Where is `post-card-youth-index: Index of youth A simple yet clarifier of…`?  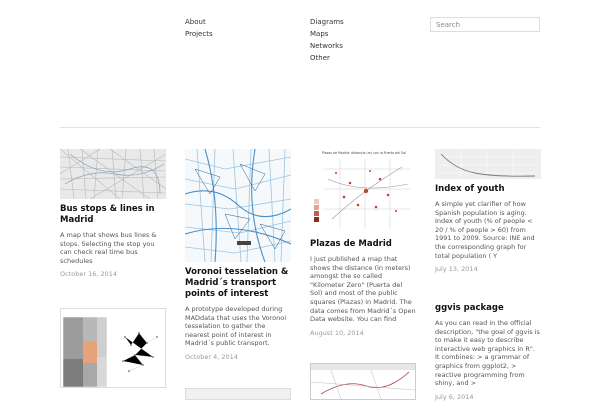 post-card-youth-index: Index of youth A simple yet clarifier of… is located at coordinates (488, 211).